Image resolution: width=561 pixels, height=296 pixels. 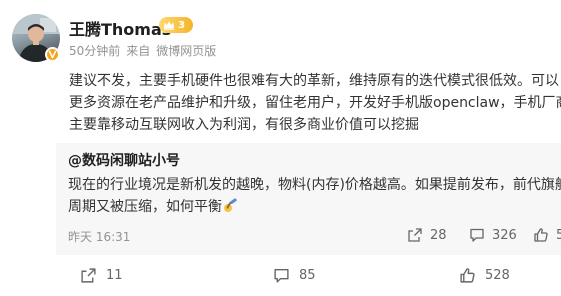 I want to click on post-action-bar: 11 85 528, so click(x=280, y=277).